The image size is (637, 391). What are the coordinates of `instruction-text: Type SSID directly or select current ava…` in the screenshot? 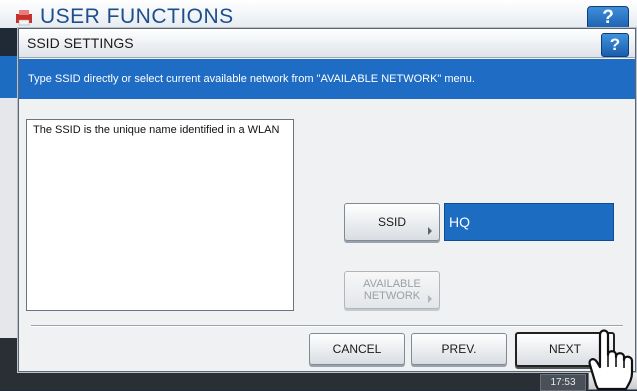 It's located at (251, 79).